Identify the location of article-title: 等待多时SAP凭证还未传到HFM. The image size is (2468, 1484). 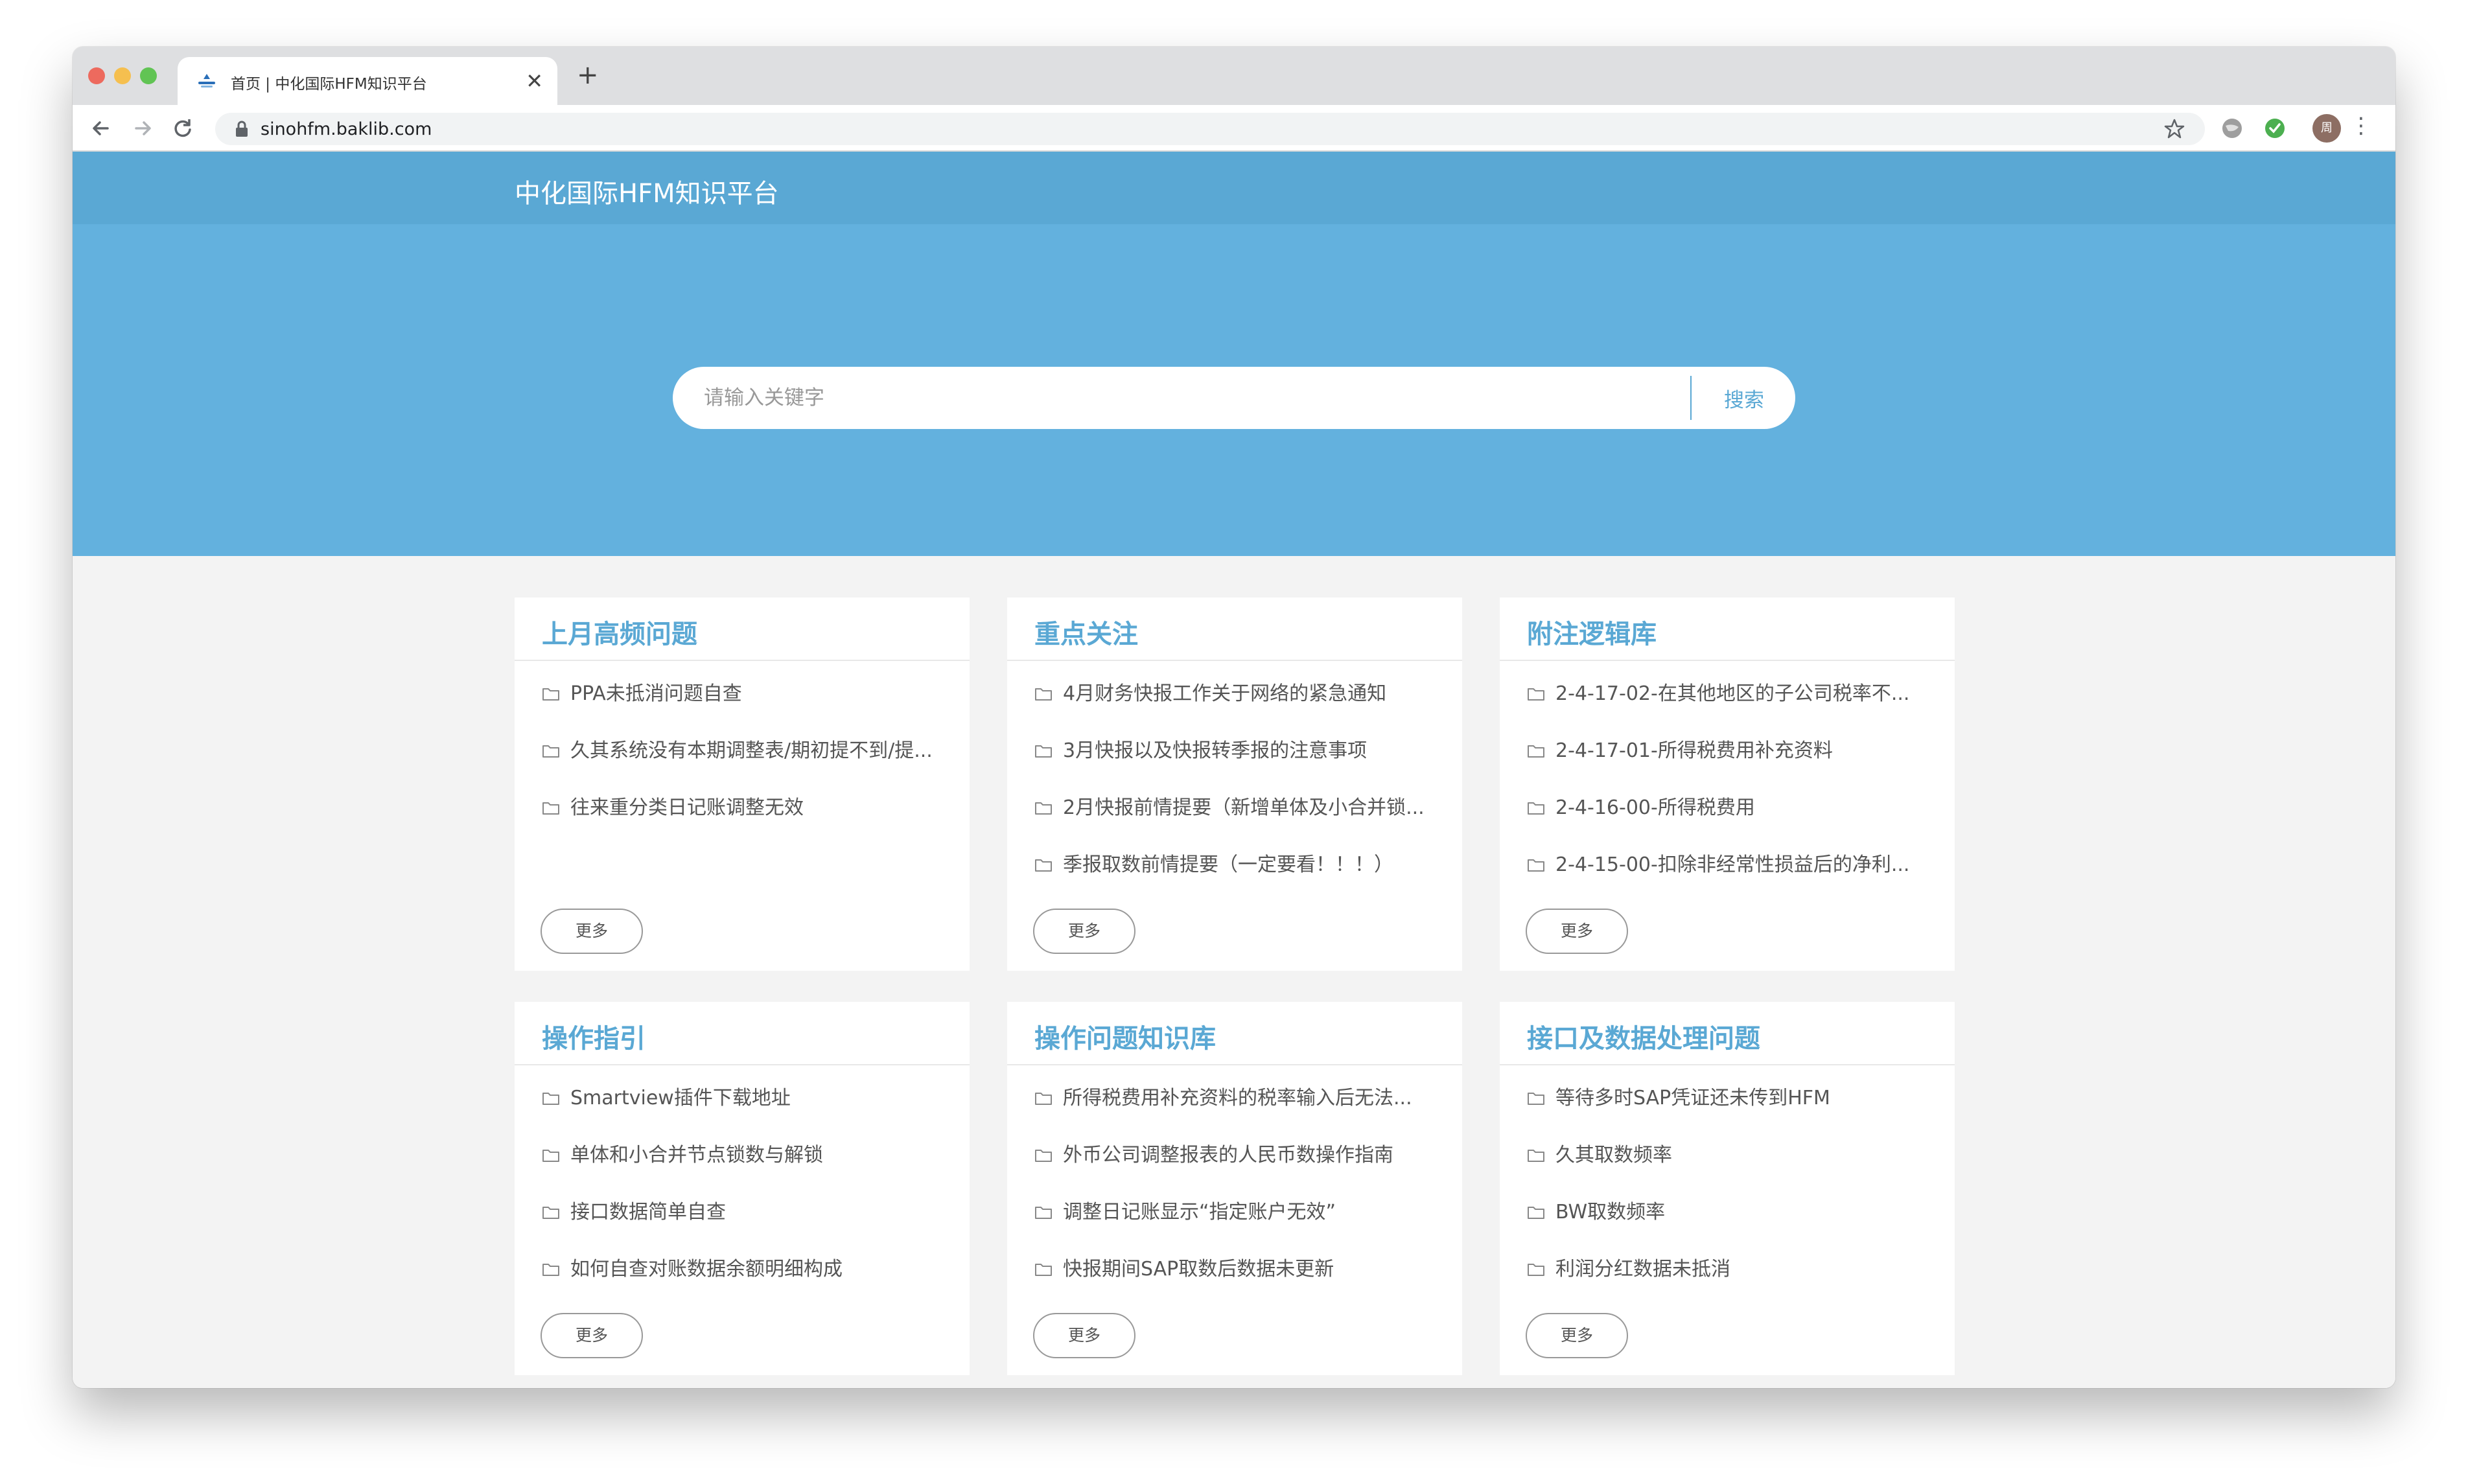
(1692, 1098).